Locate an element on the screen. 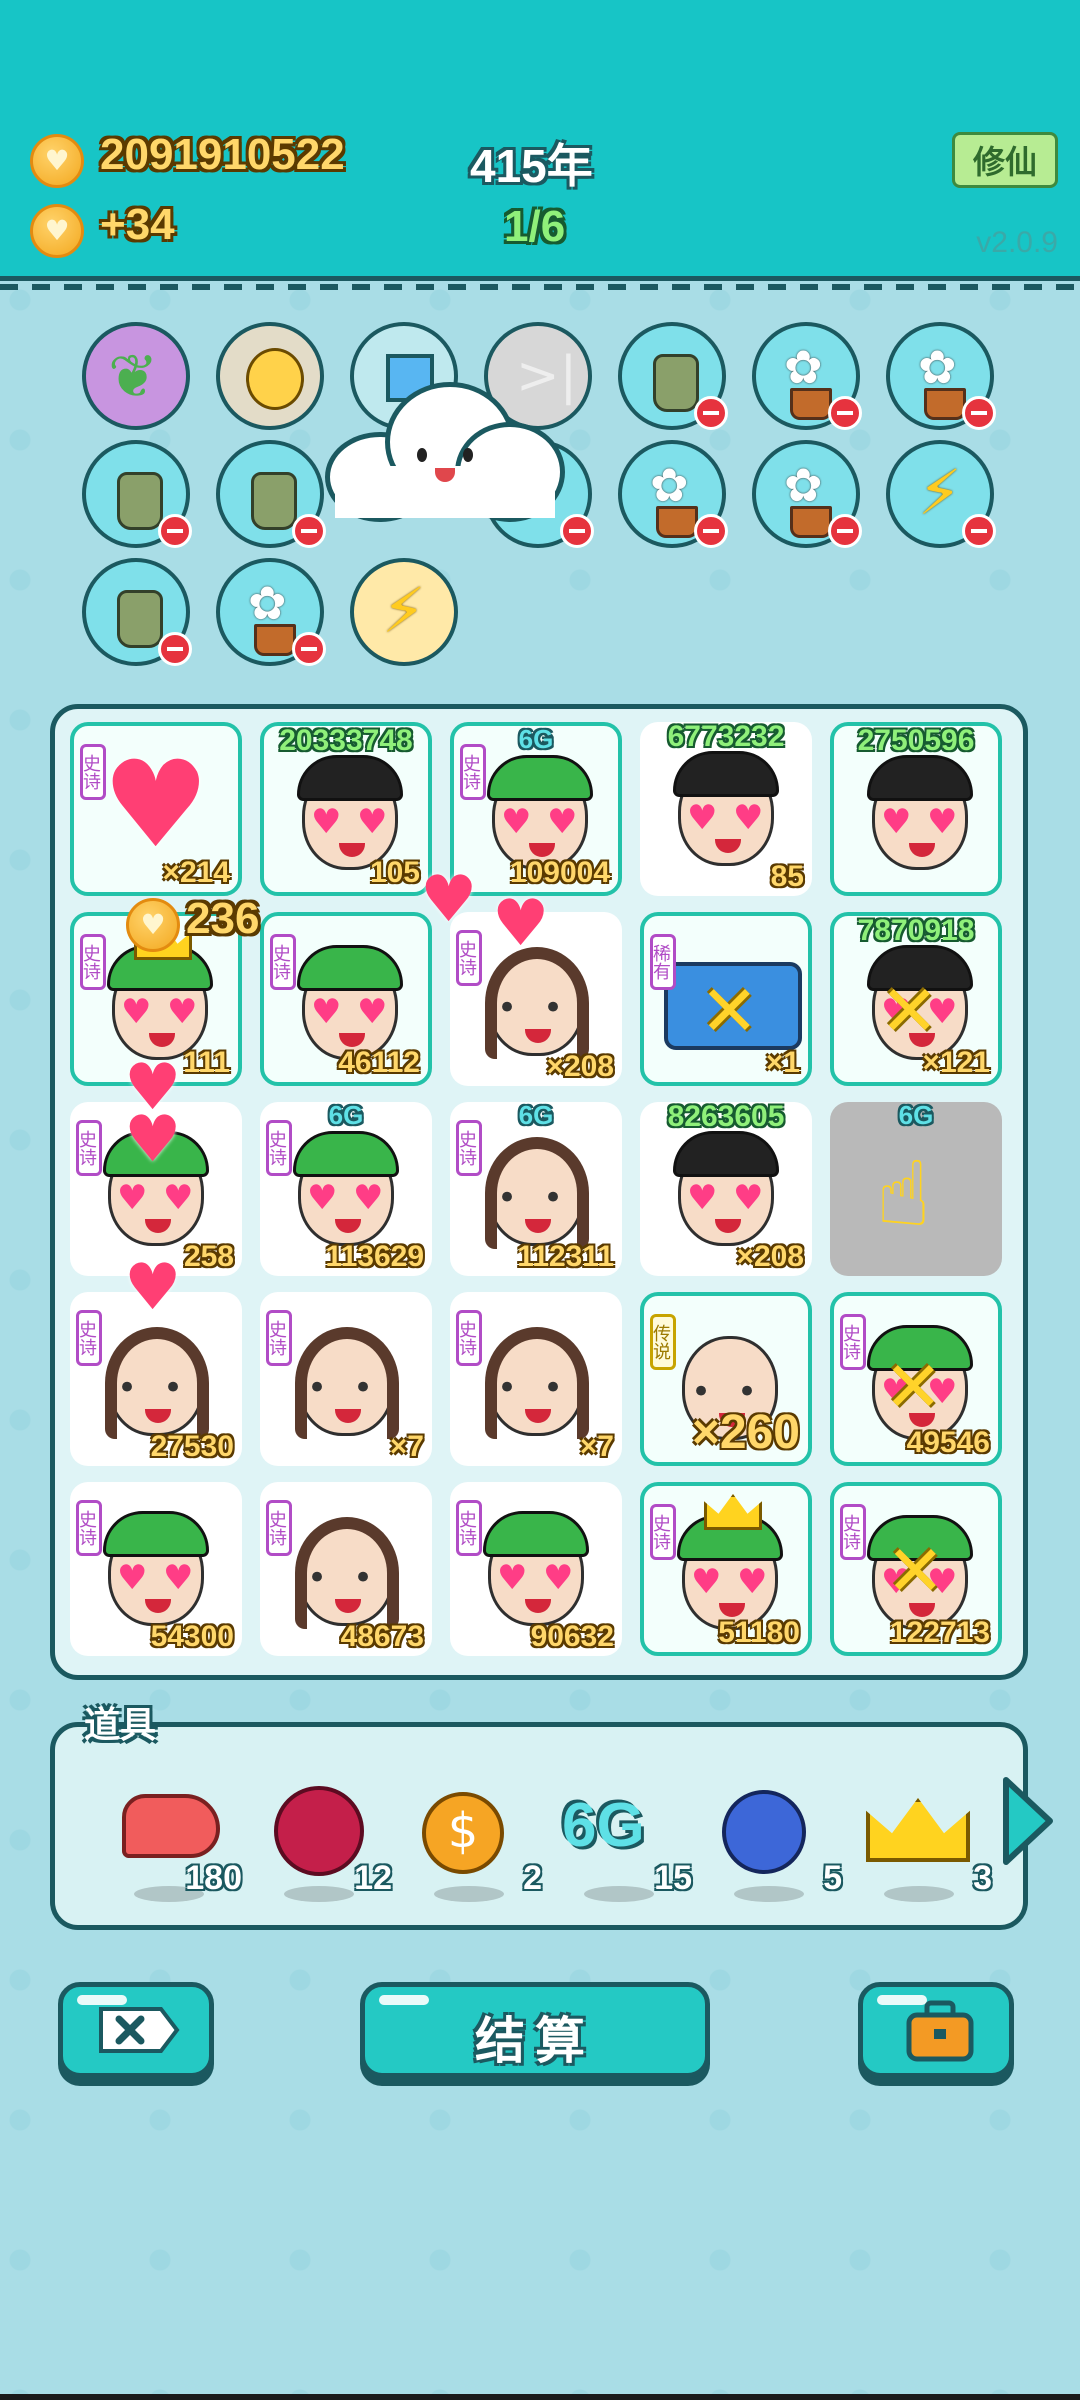  leaf-symbol: ❦ is located at coordinates (136, 376).